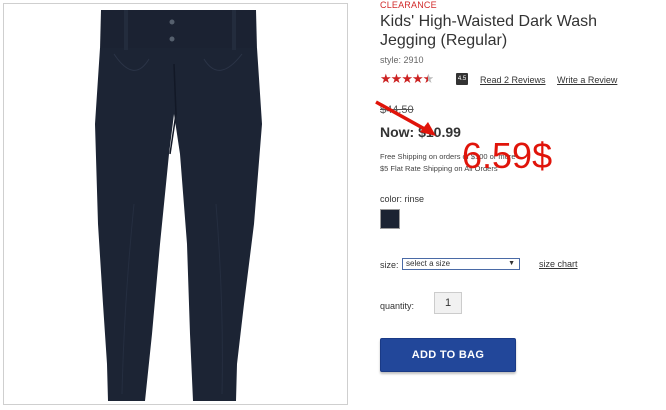 The width and height of the screenshot is (666, 410). What do you see at coordinates (511, 263) in the screenshot?
I see `chevron-down-icon: ▼` at bounding box center [511, 263].